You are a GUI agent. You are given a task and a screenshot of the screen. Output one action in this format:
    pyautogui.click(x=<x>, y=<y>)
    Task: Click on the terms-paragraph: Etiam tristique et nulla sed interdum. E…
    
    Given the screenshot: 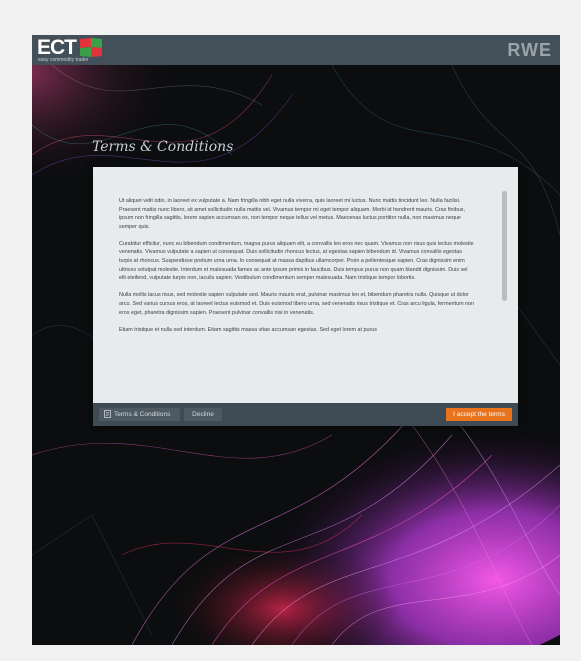 What is the action you would take?
    pyautogui.click(x=248, y=329)
    